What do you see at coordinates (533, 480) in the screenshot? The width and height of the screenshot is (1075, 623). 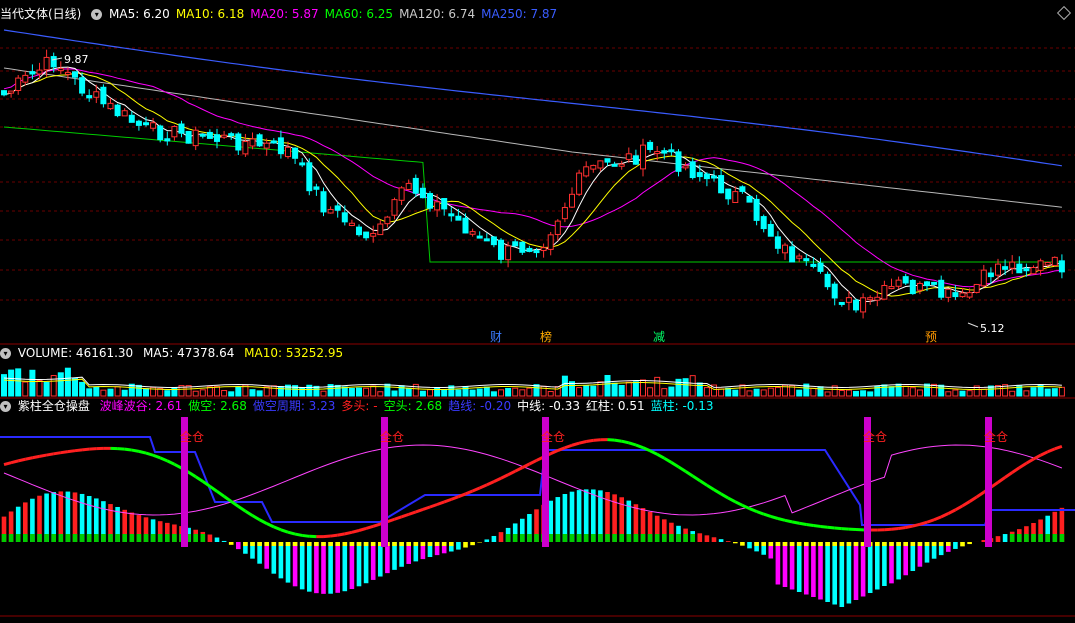 I see `peak-valley-line` at bounding box center [533, 480].